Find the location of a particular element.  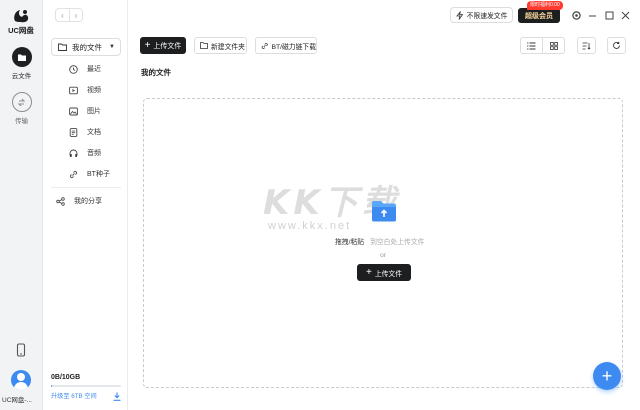

refresh-button is located at coordinates (616, 45).